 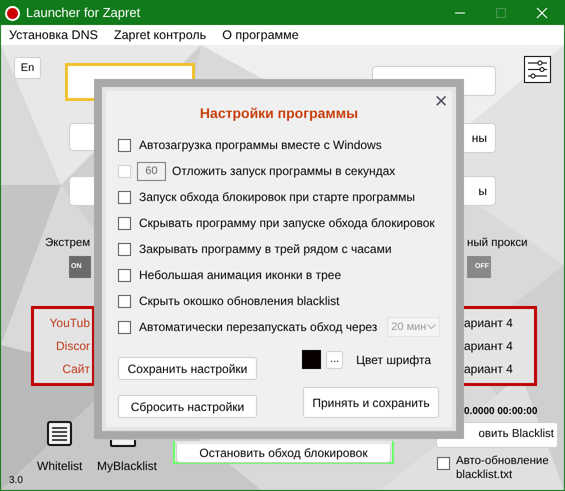 I want to click on option-label: Скрывать программу при запуске обхода блокировок, so click(x=287, y=223).